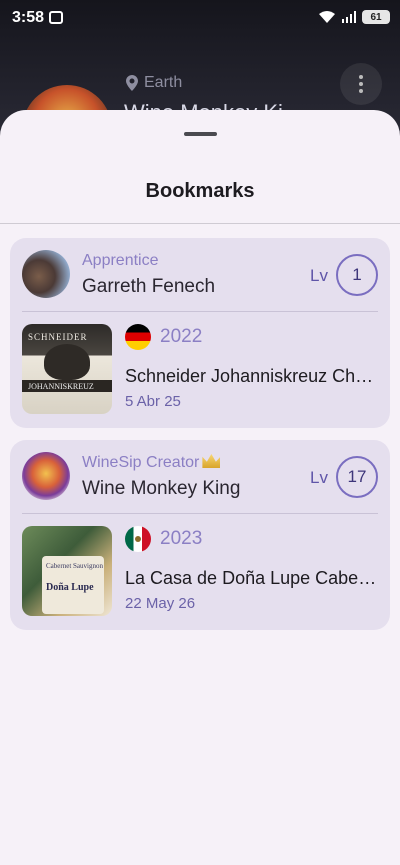 Image resolution: width=400 pixels, height=865 pixels. Describe the element at coordinates (138, 337) in the screenshot. I see `germany-flag-icon` at that location.